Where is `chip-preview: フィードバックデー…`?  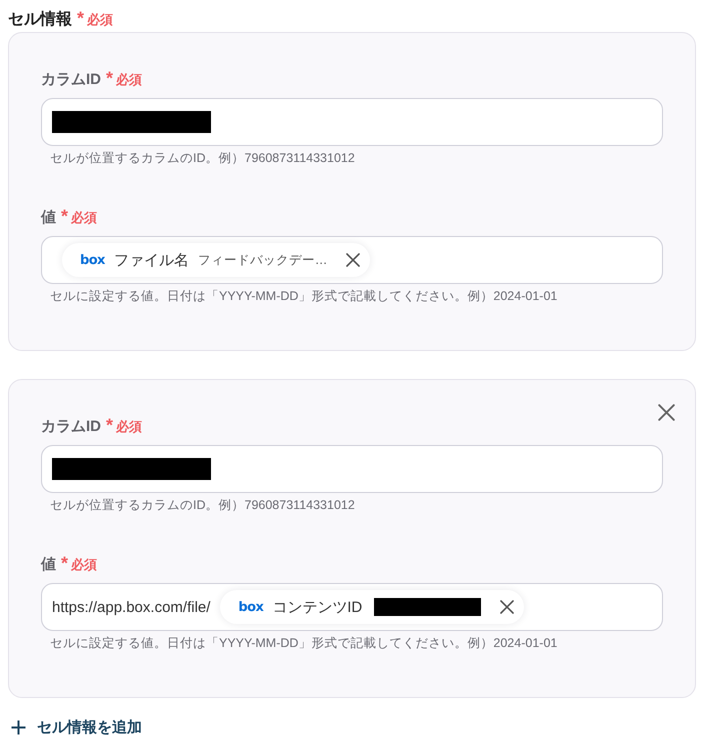 chip-preview: フィードバックデー… is located at coordinates (263, 260).